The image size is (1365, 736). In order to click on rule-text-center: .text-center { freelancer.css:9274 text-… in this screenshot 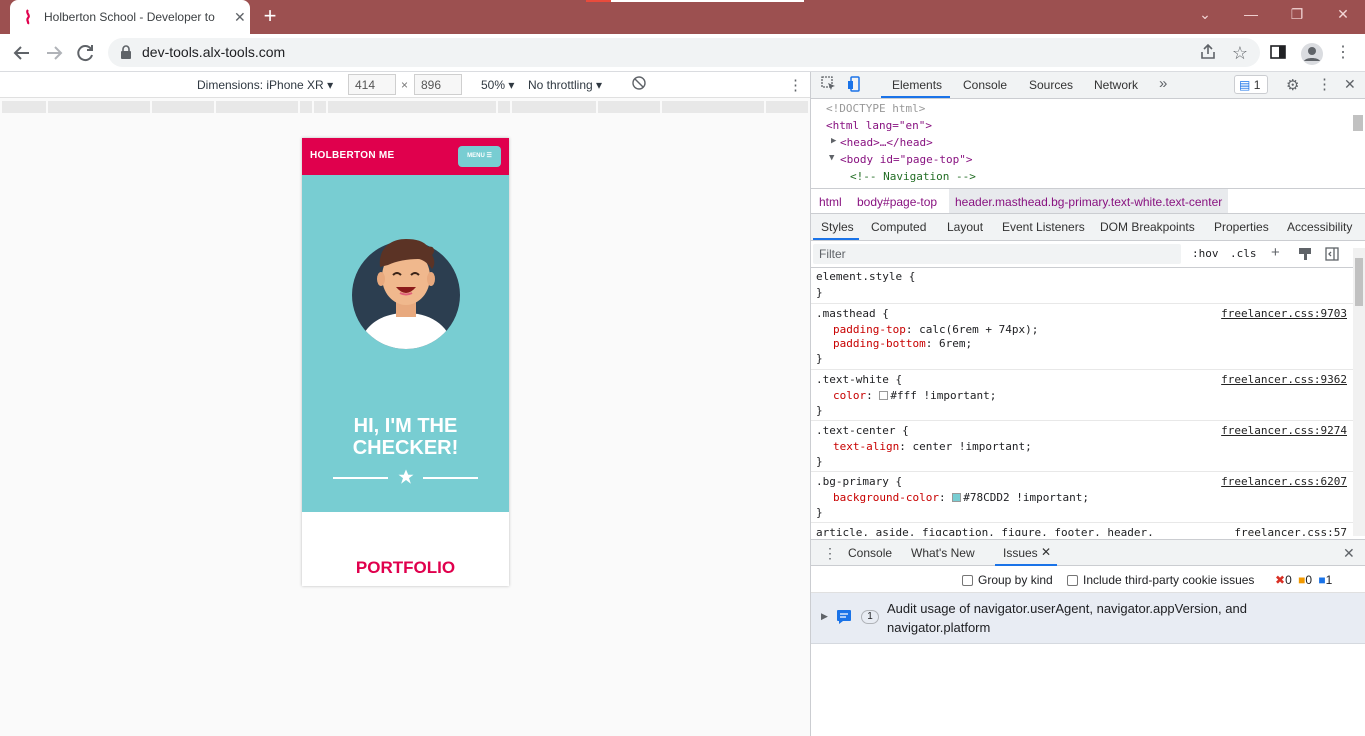, I will do `click(1082, 446)`.